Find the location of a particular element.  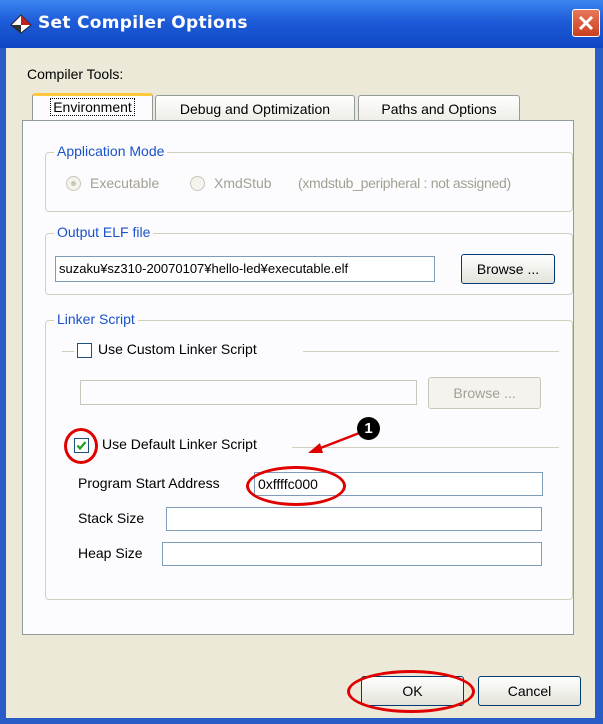

custom-section-rule-right is located at coordinates (431, 351).